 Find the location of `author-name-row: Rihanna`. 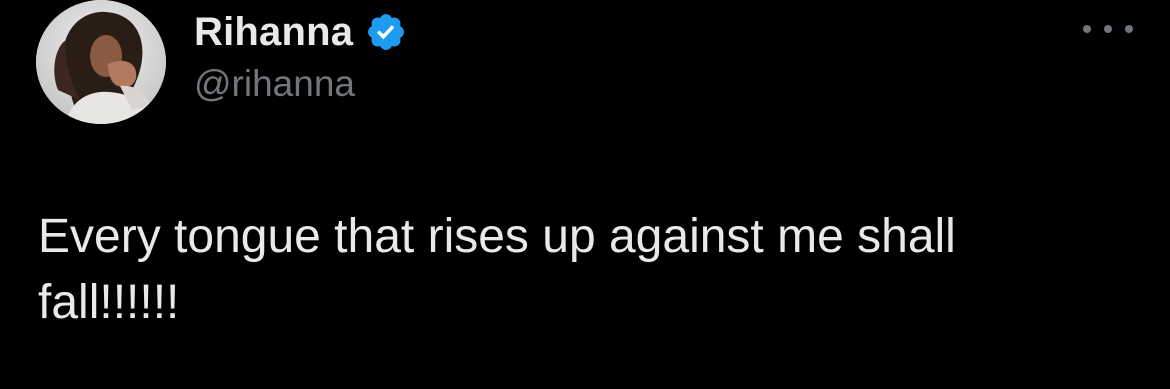

author-name-row: Rihanna is located at coordinates (300, 32).